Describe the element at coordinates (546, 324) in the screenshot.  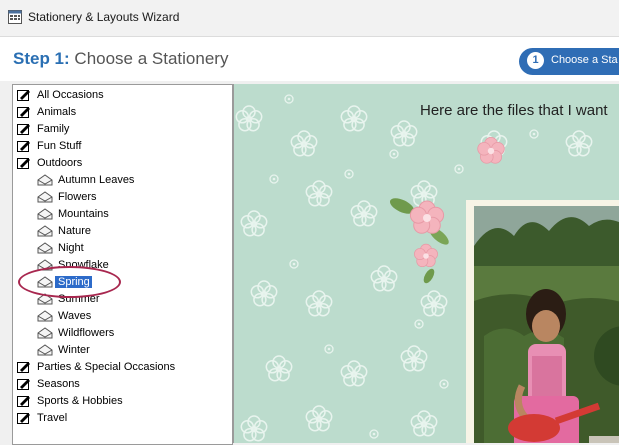
I see `photo-girl-watering` at that location.